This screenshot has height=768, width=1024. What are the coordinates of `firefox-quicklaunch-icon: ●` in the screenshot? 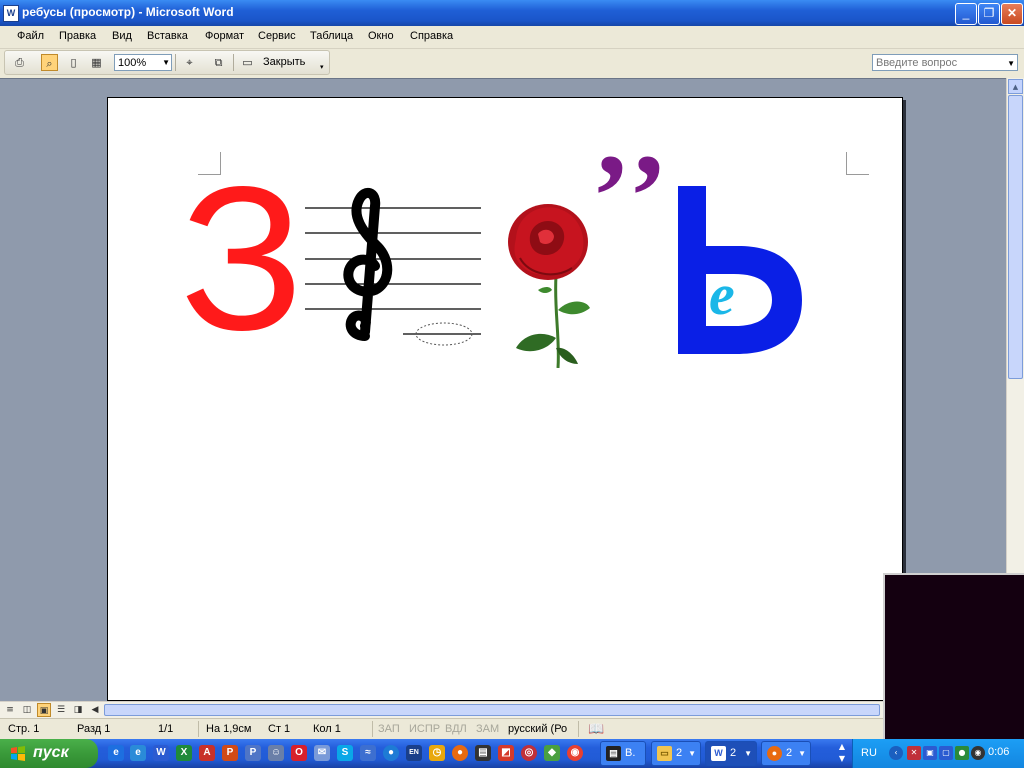 It's located at (460, 753).